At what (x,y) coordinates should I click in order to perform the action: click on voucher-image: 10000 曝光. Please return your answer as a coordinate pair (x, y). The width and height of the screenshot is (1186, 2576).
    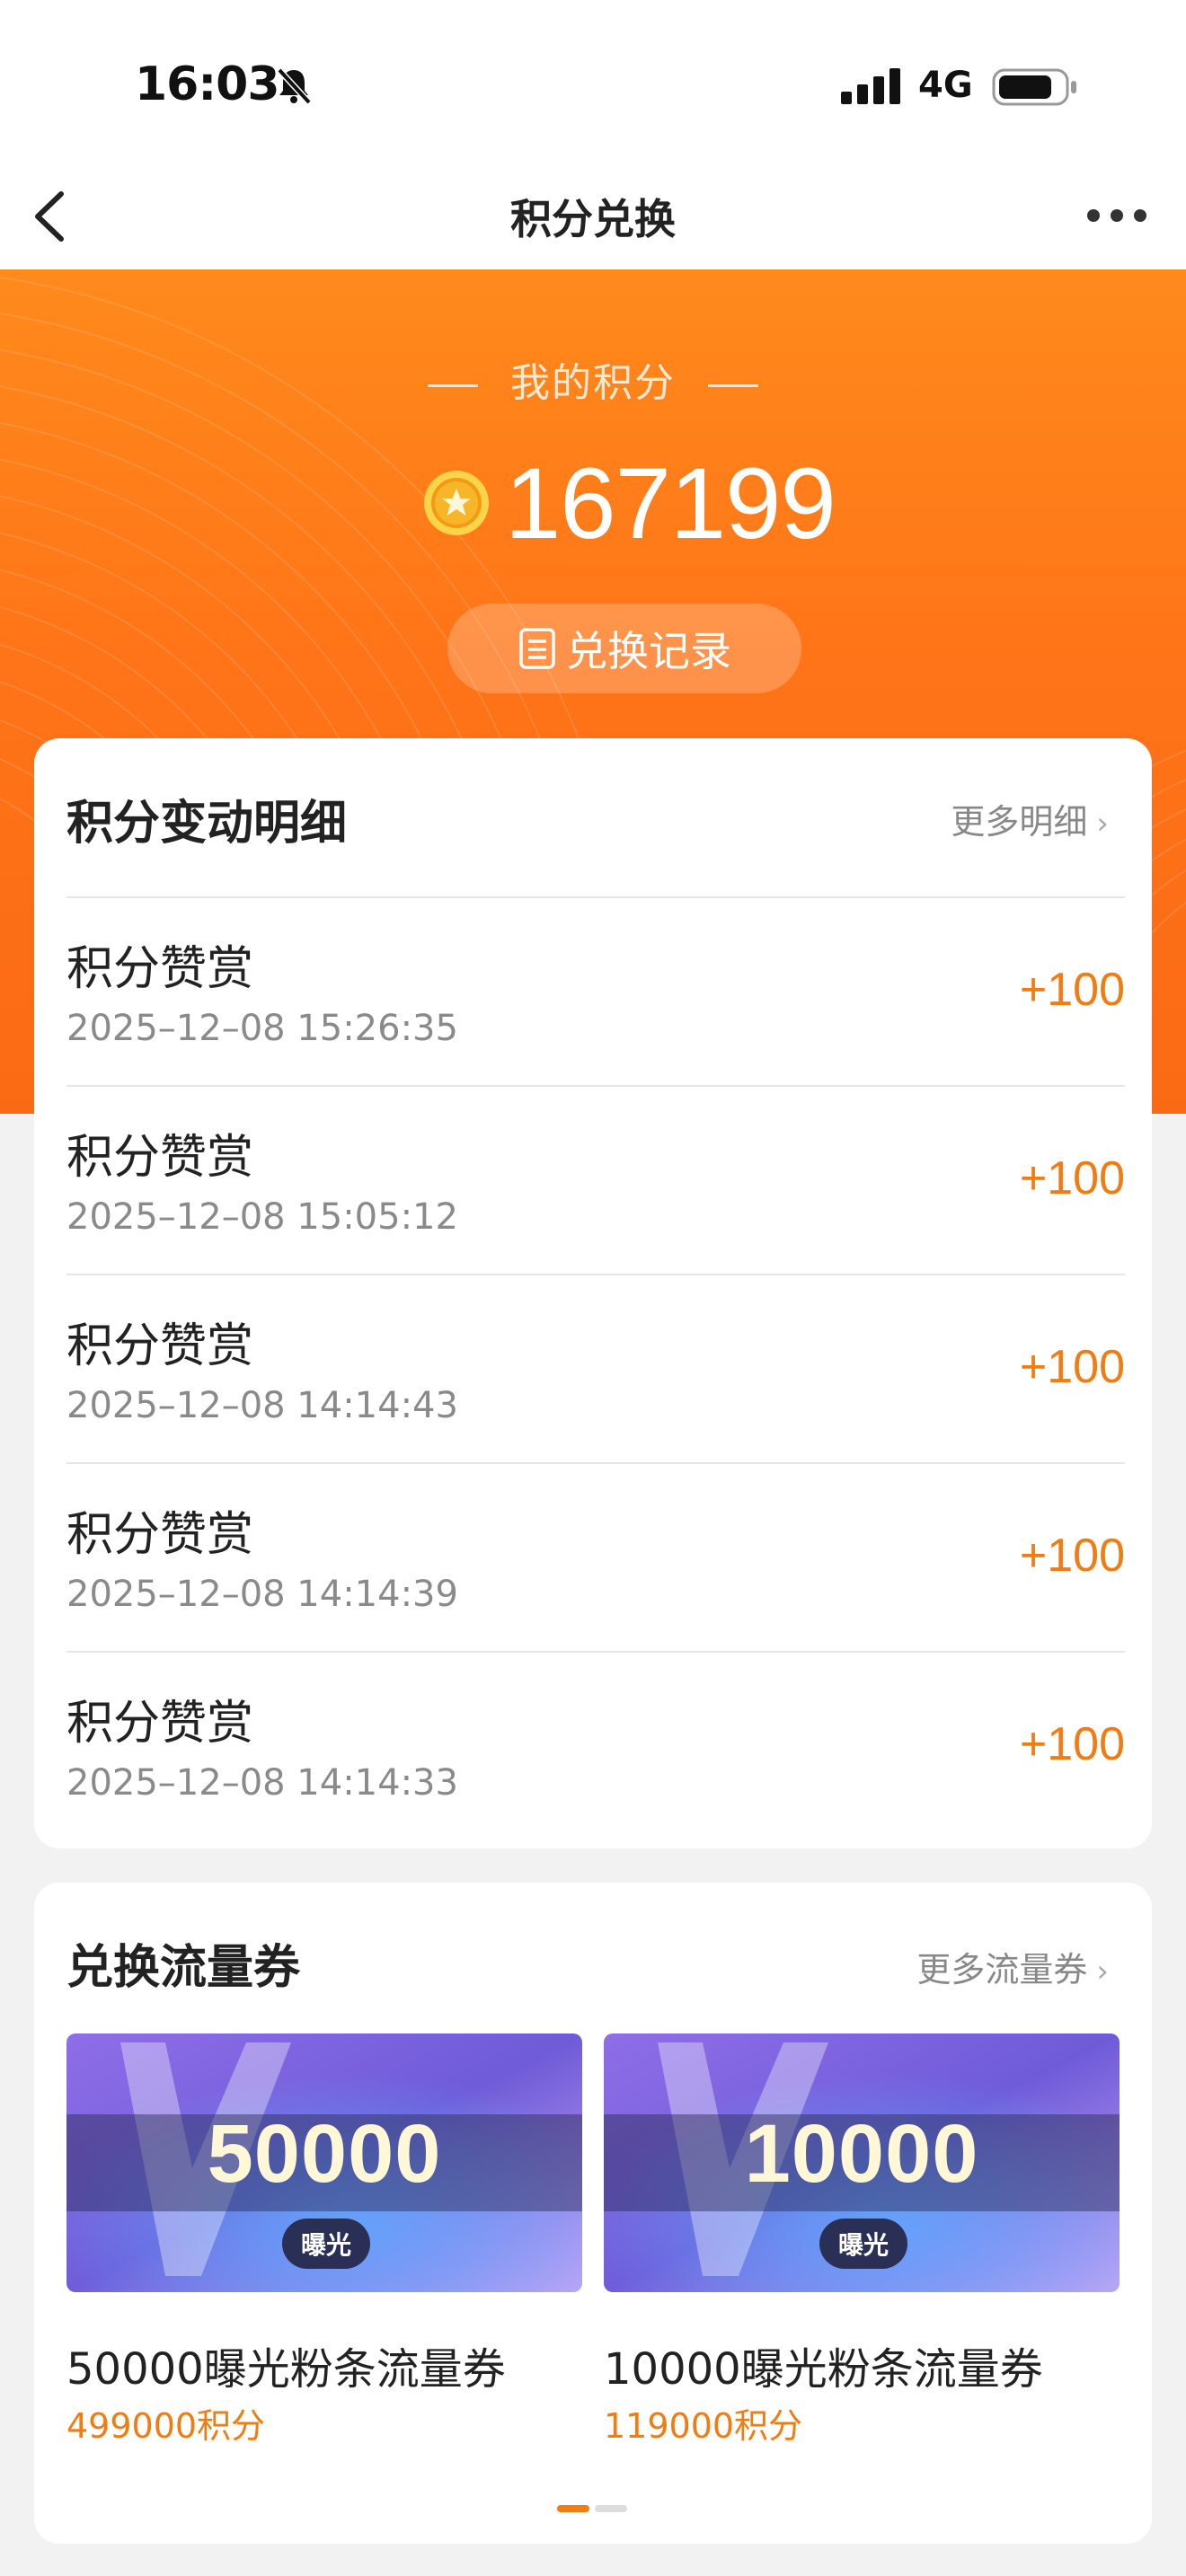
    Looking at the image, I should click on (862, 2162).